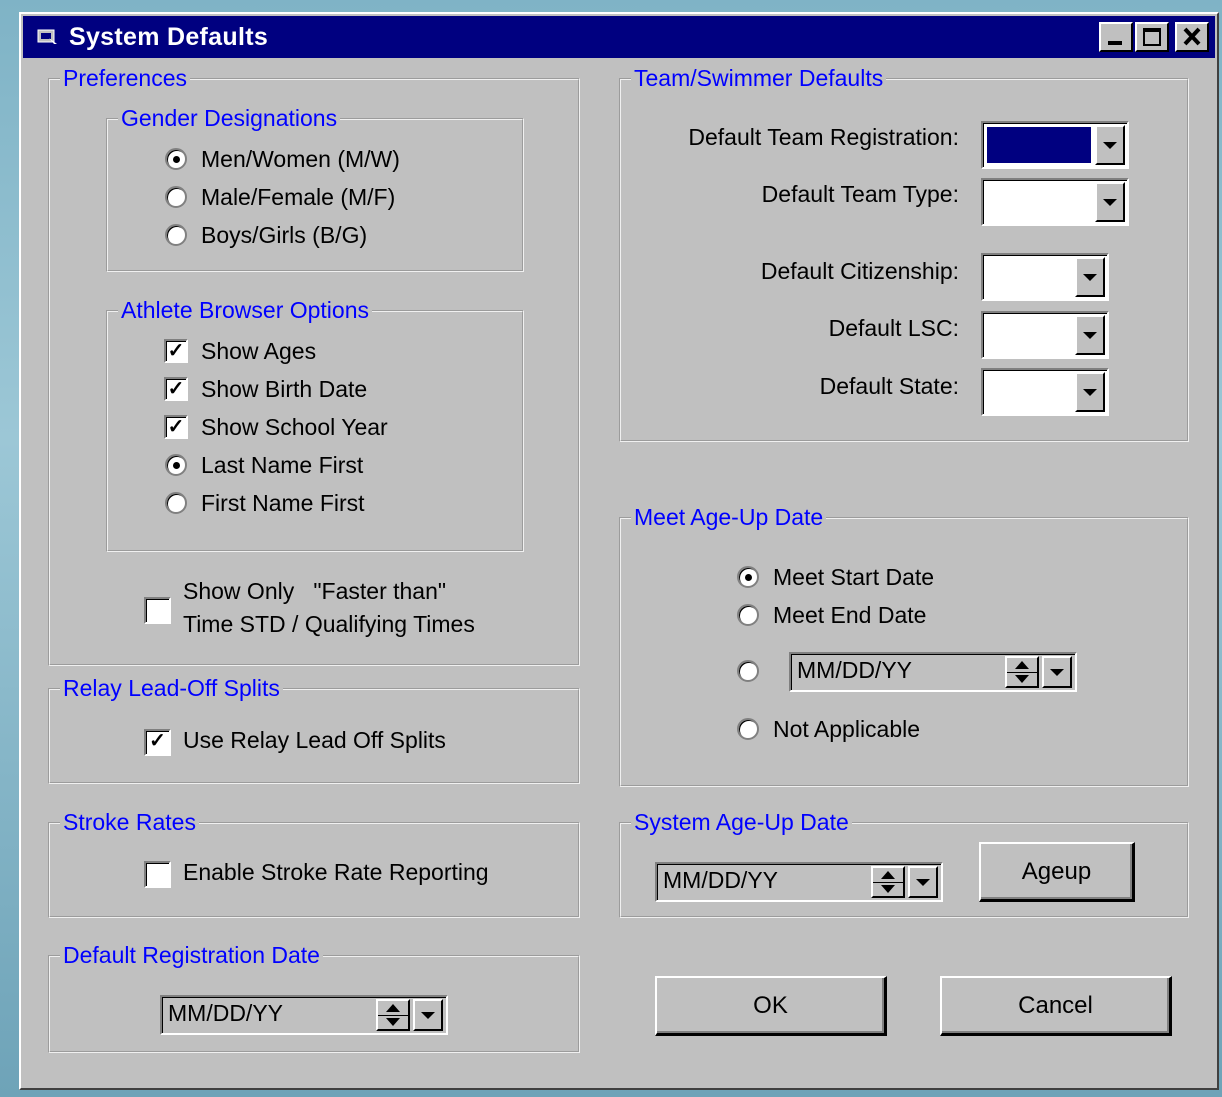 Image resolution: width=1222 pixels, height=1097 pixels. I want to click on system-age-up-group: System Age-Up Date MM/DD/YY Ageup, so click(904, 863).